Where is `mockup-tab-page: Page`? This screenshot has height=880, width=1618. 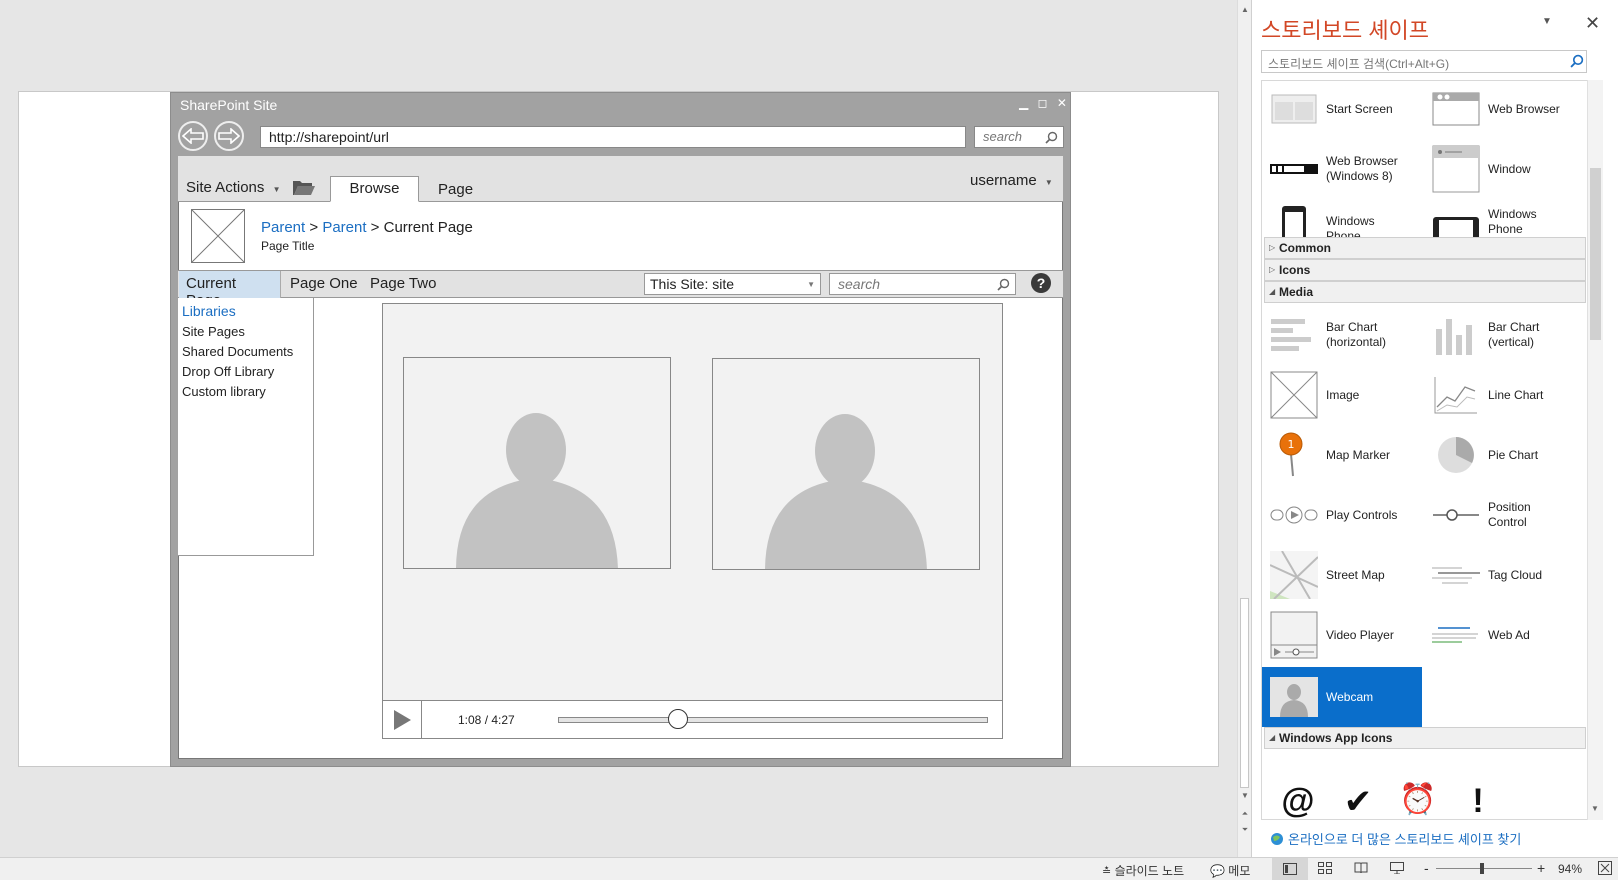
mockup-tab-page: Page is located at coordinates (456, 189).